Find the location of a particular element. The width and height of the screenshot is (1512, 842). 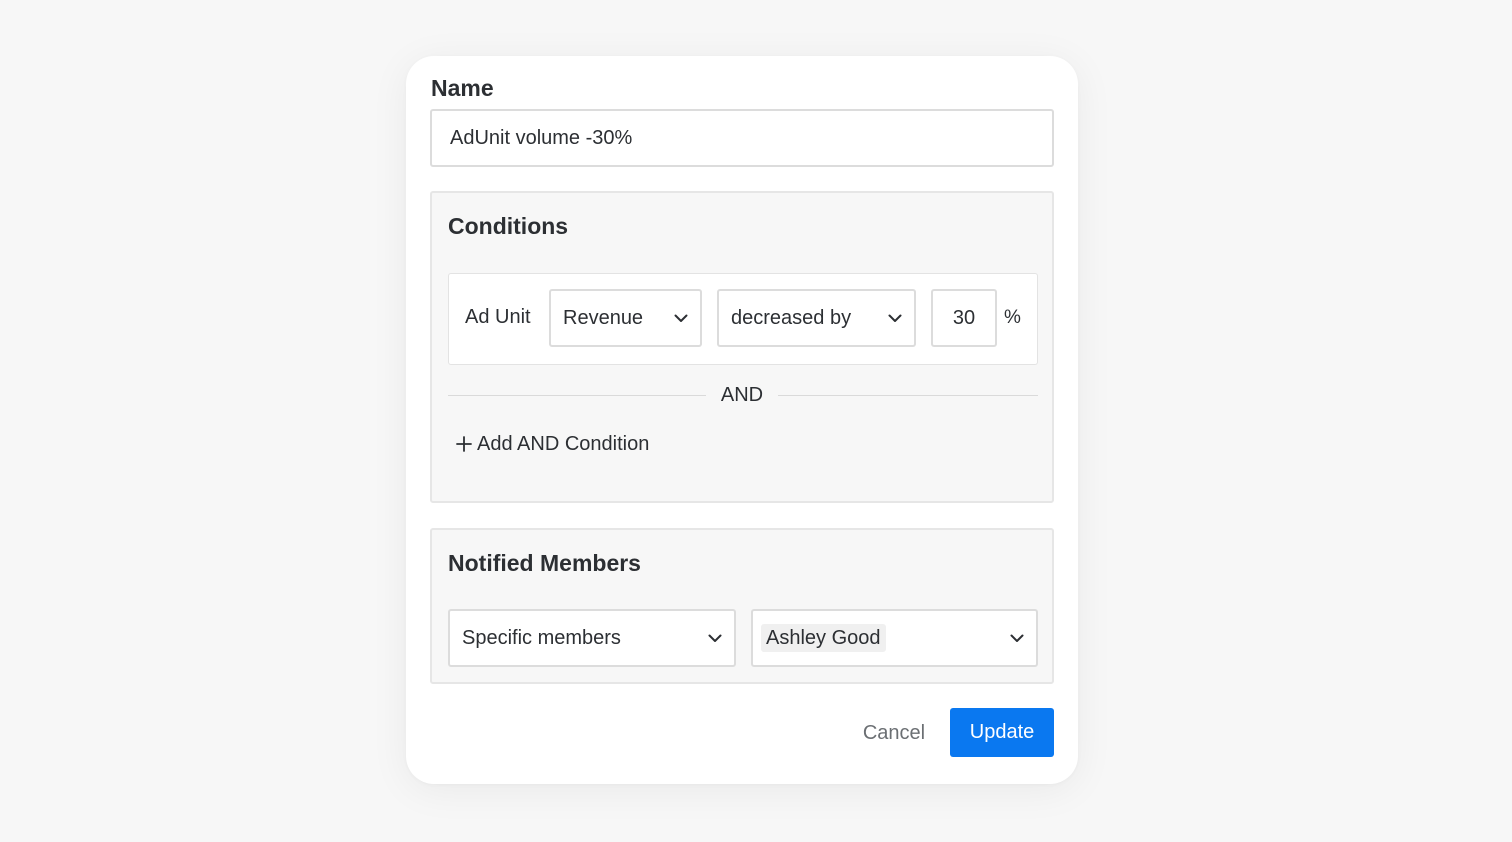

member-scope-select: Specific members is located at coordinates (592, 638).